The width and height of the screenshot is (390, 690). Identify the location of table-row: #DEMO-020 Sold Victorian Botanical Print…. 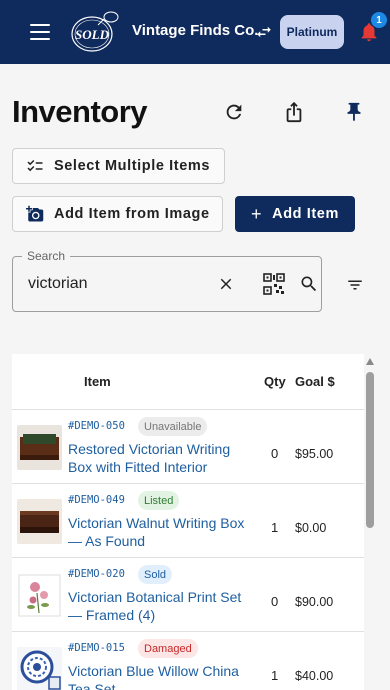
(188, 595).